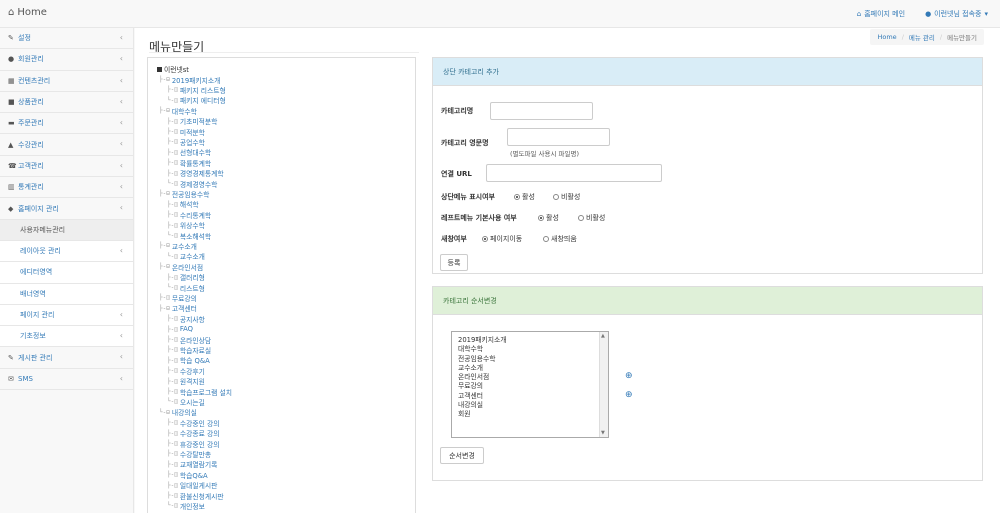 This screenshot has height=513, width=1000. I want to click on sidebar-item: ◆ 홈페이지 관리 ‹, so click(66, 209).